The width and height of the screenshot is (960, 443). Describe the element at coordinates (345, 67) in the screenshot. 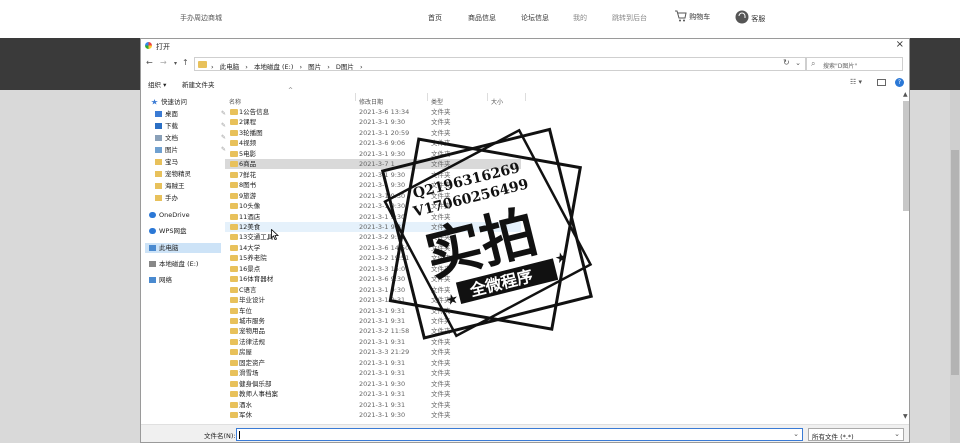

I see `breadcrumb-d-pictures: D图片` at that location.